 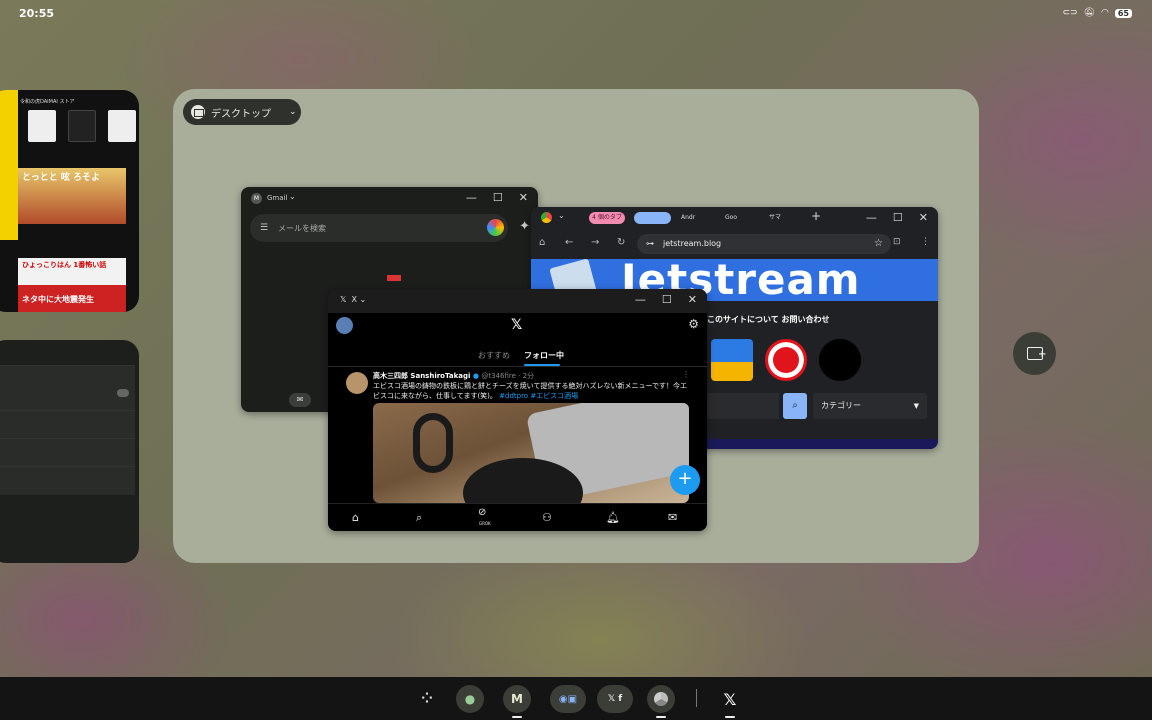 What do you see at coordinates (357, 383) in the screenshot?
I see `post-avatar` at bounding box center [357, 383].